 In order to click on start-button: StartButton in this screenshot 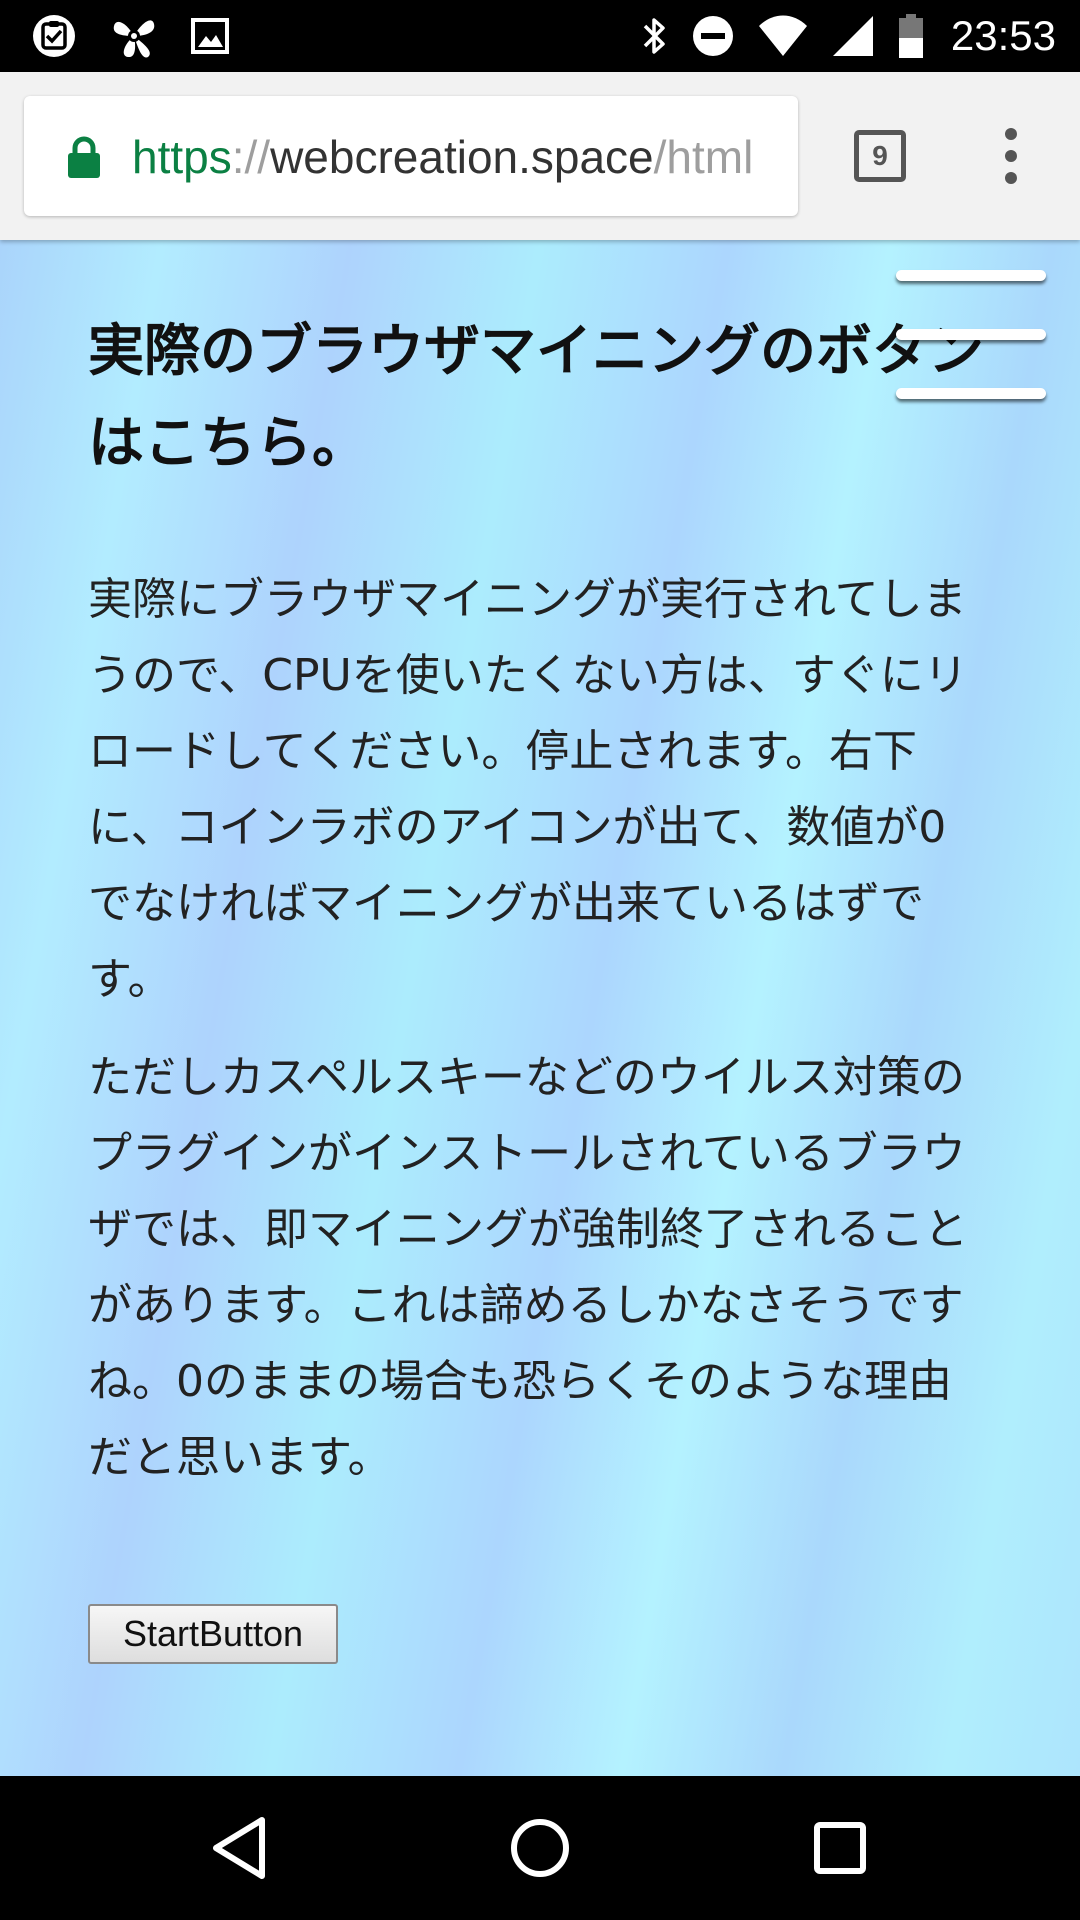, I will do `click(213, 1634)`.